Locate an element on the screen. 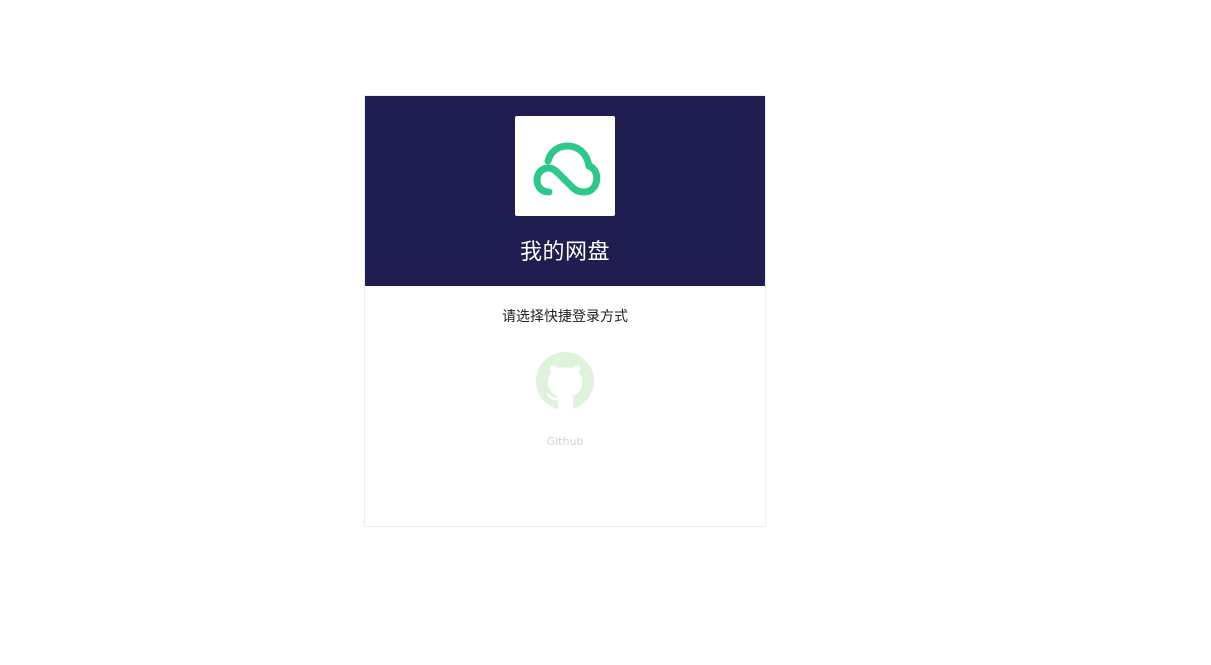 This screenshot has width=1211, height=665. app-logo is located at coordinates (565, 166).